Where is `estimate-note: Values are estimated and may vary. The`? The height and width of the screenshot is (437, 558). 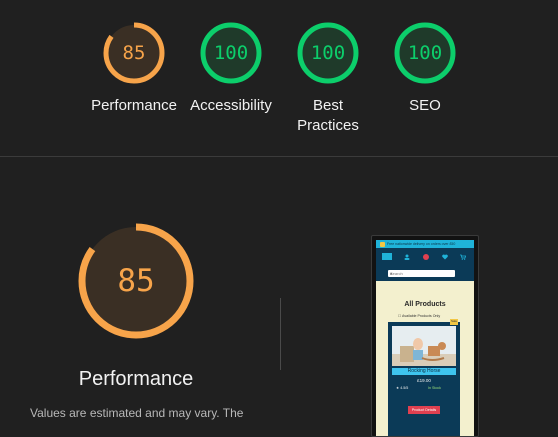
estimate-note: Values are estimated and may vary. The is located at coordinates (137, 413).